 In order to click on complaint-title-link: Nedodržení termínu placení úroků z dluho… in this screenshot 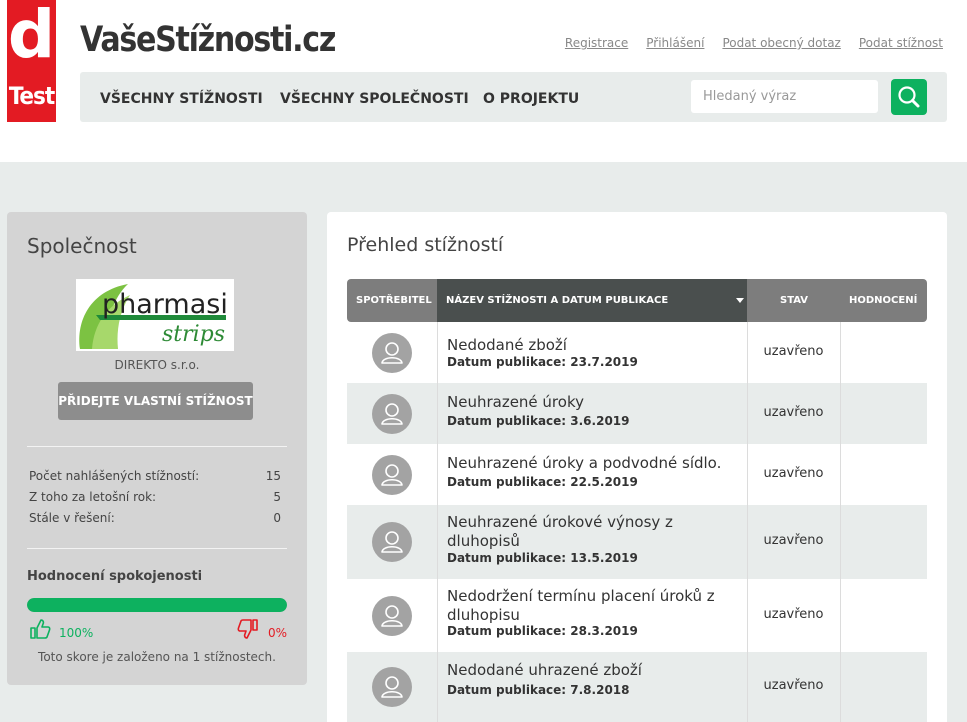, I will do `click(594, 606)`.